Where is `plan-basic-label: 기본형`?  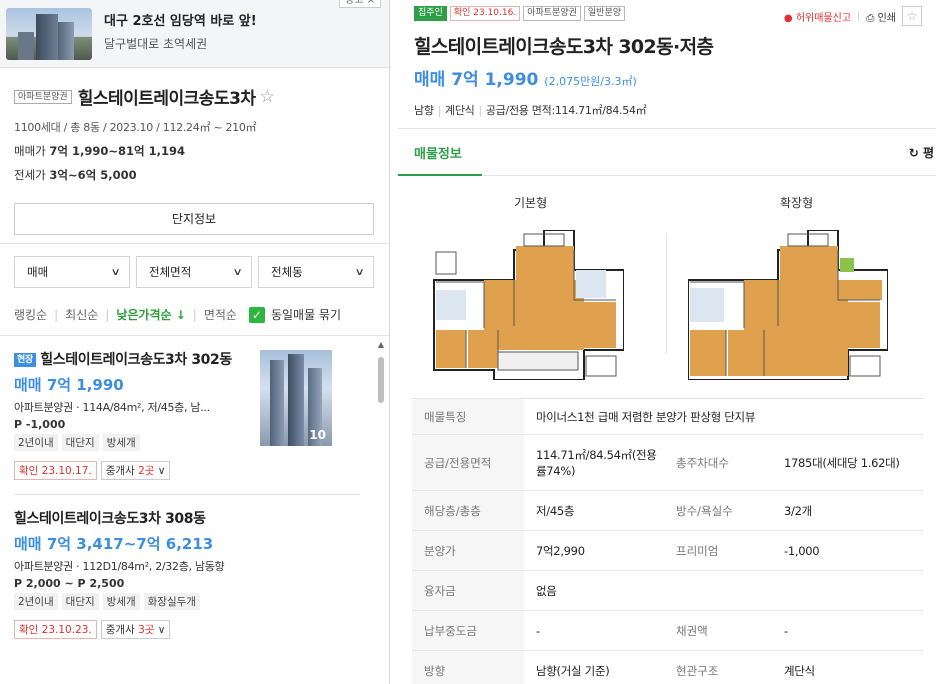 plan-basic-label: 기본형 is located at coordinates (531, 203).